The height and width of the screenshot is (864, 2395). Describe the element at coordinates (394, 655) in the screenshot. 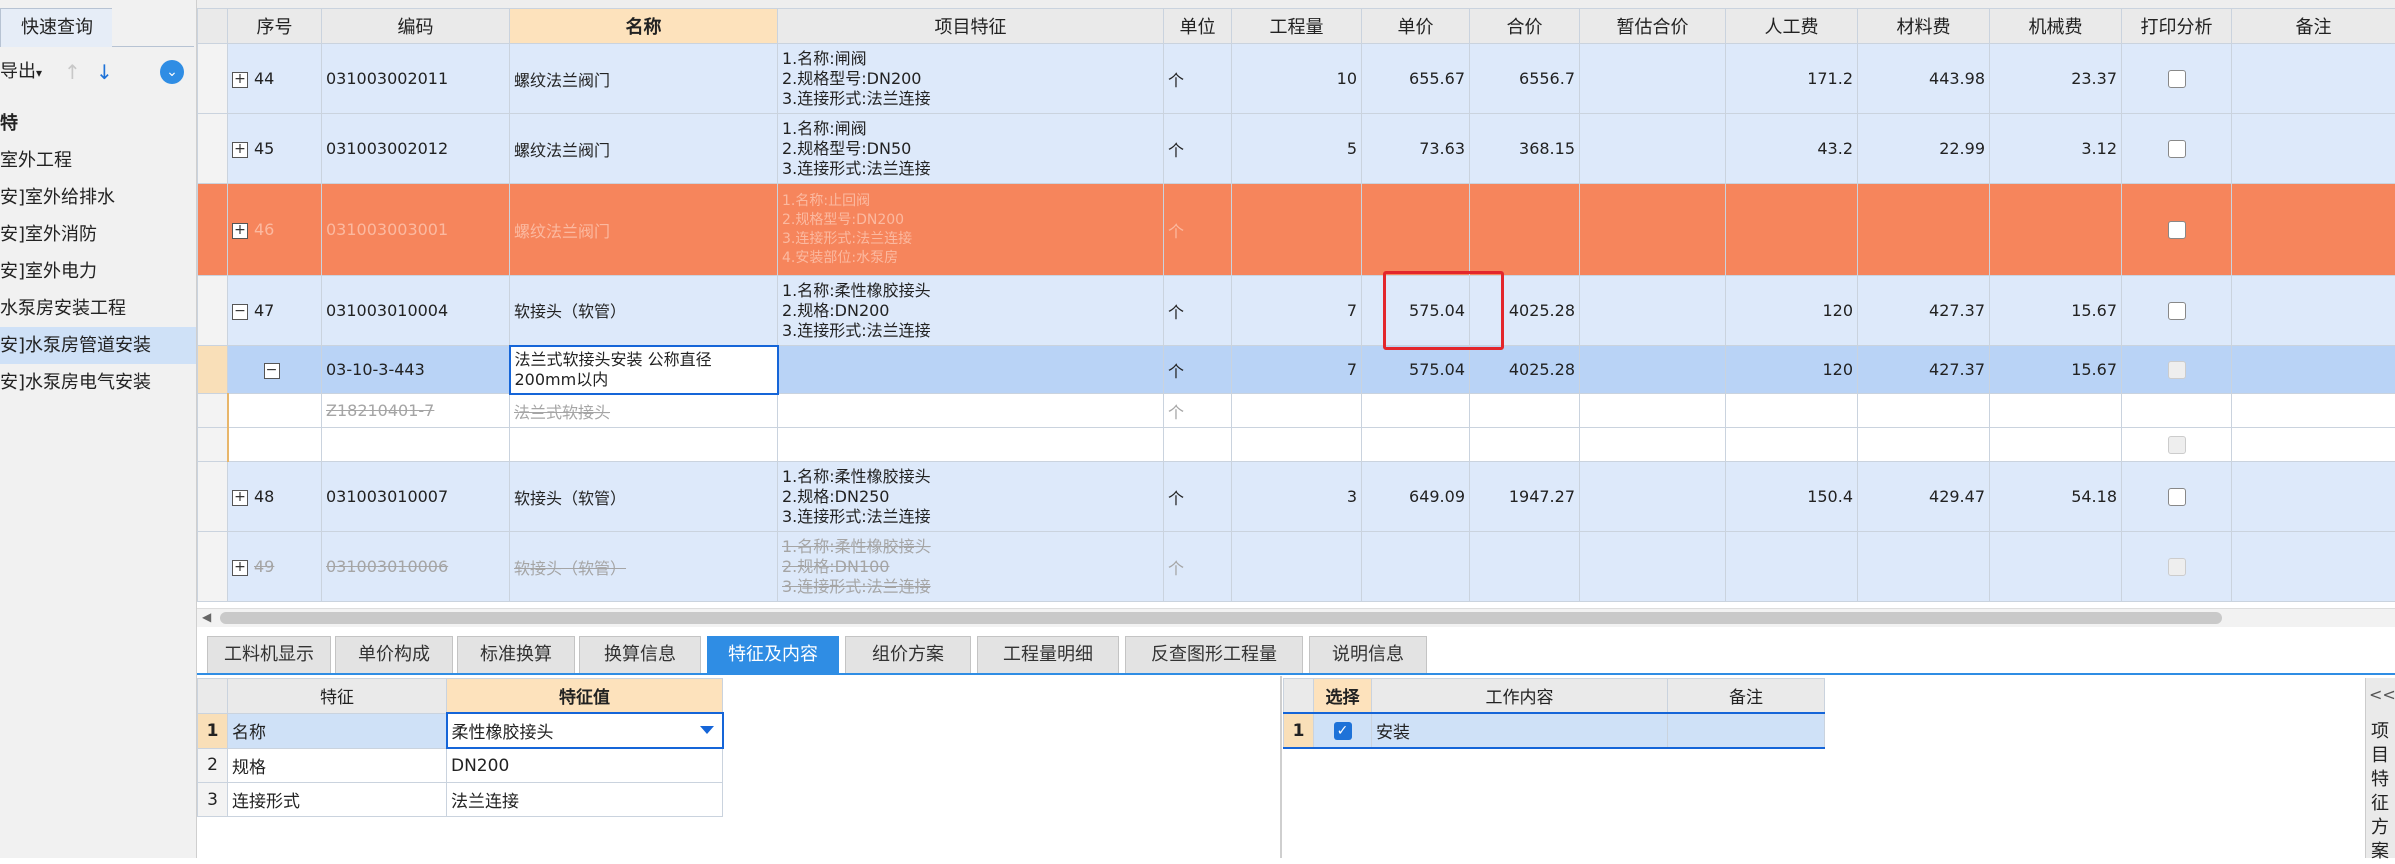

I see `tab-unit-price: 单价构成` at that location.